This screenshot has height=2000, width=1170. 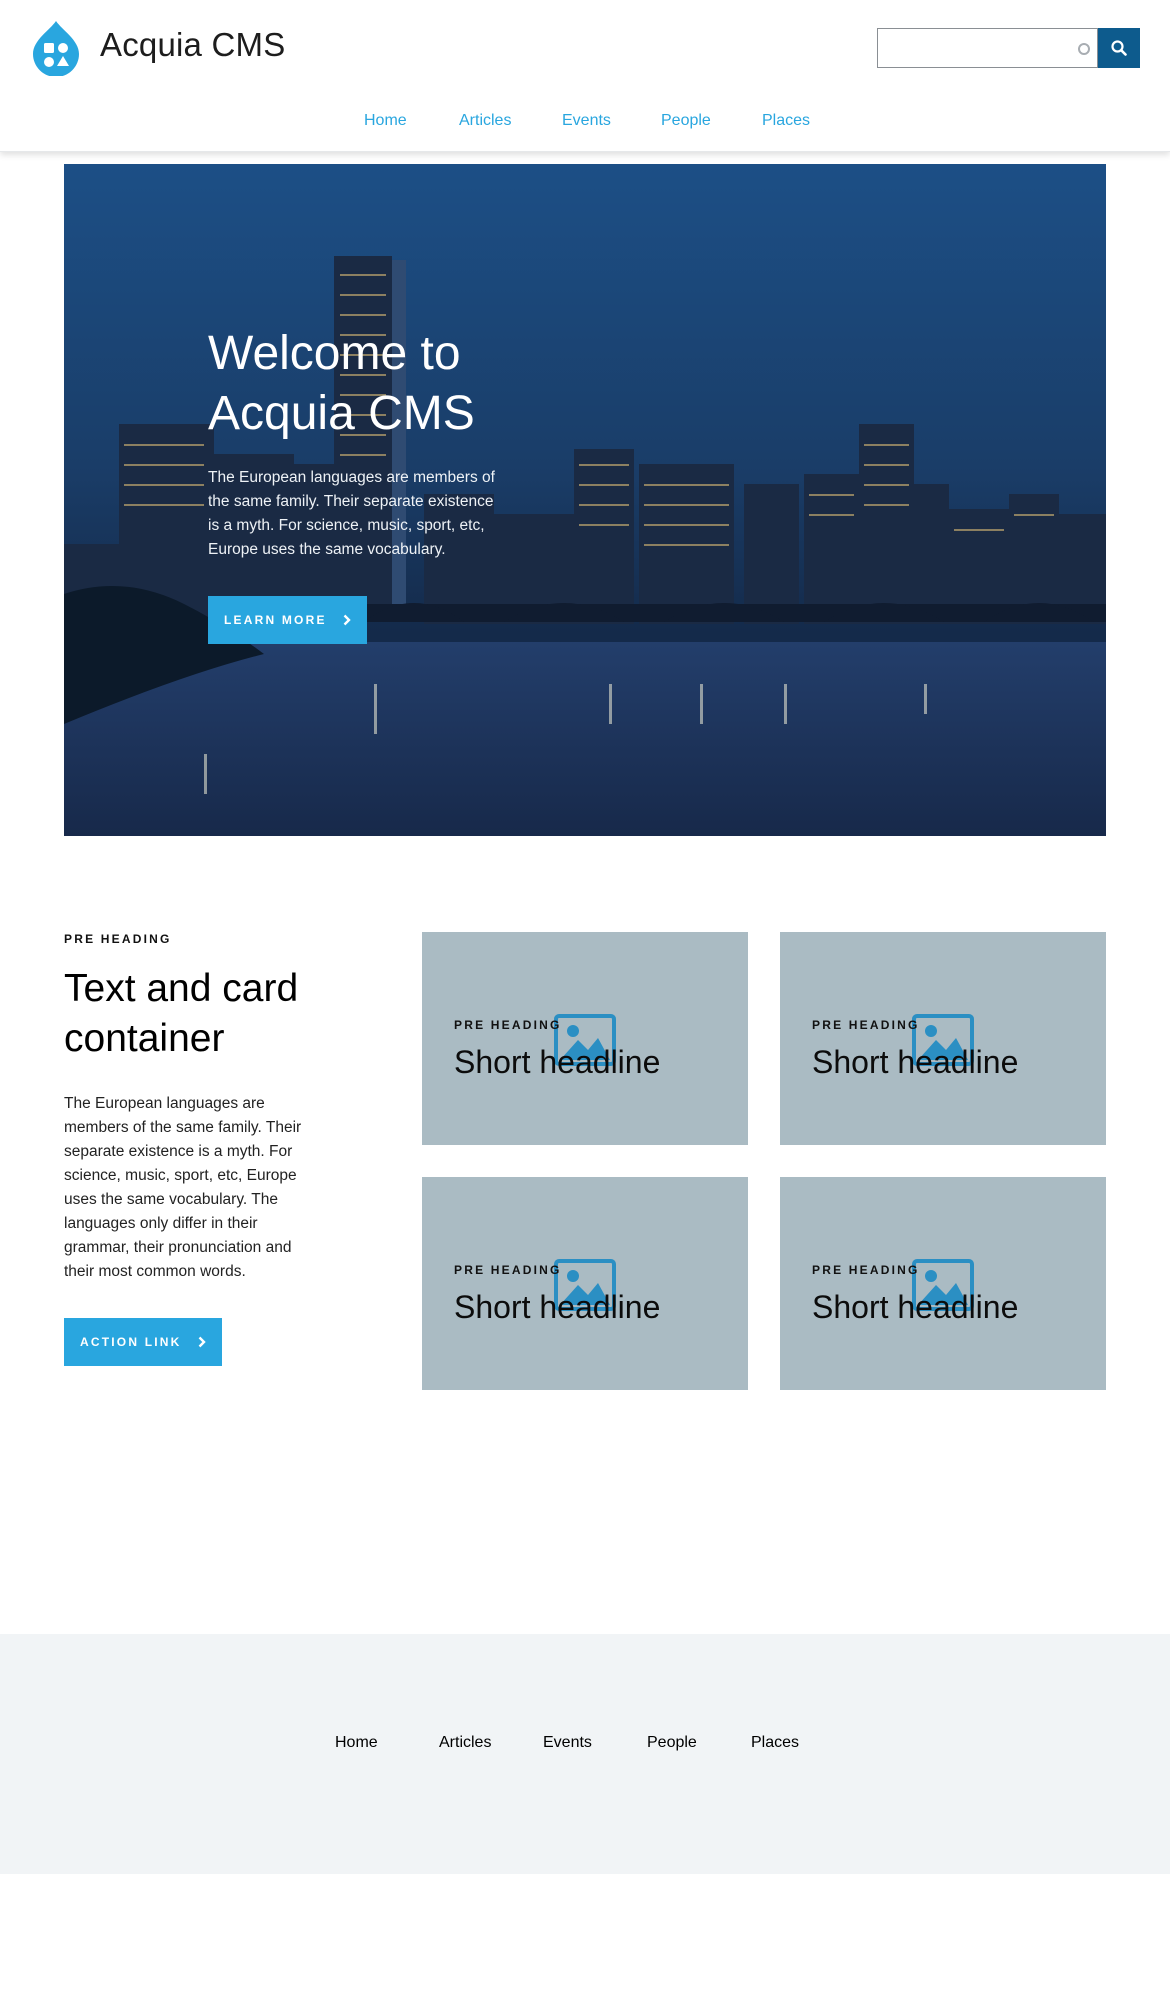 What do you see at coordinates (385, 121) in the screenshot?
I see `nav-item-home: Home` at bounding box center [385, 121].